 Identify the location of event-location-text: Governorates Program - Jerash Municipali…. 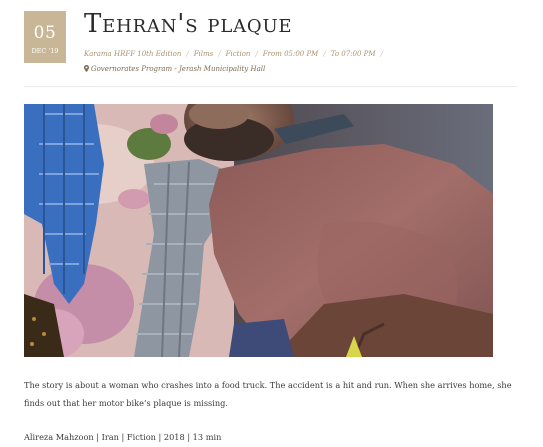
(178, 69).